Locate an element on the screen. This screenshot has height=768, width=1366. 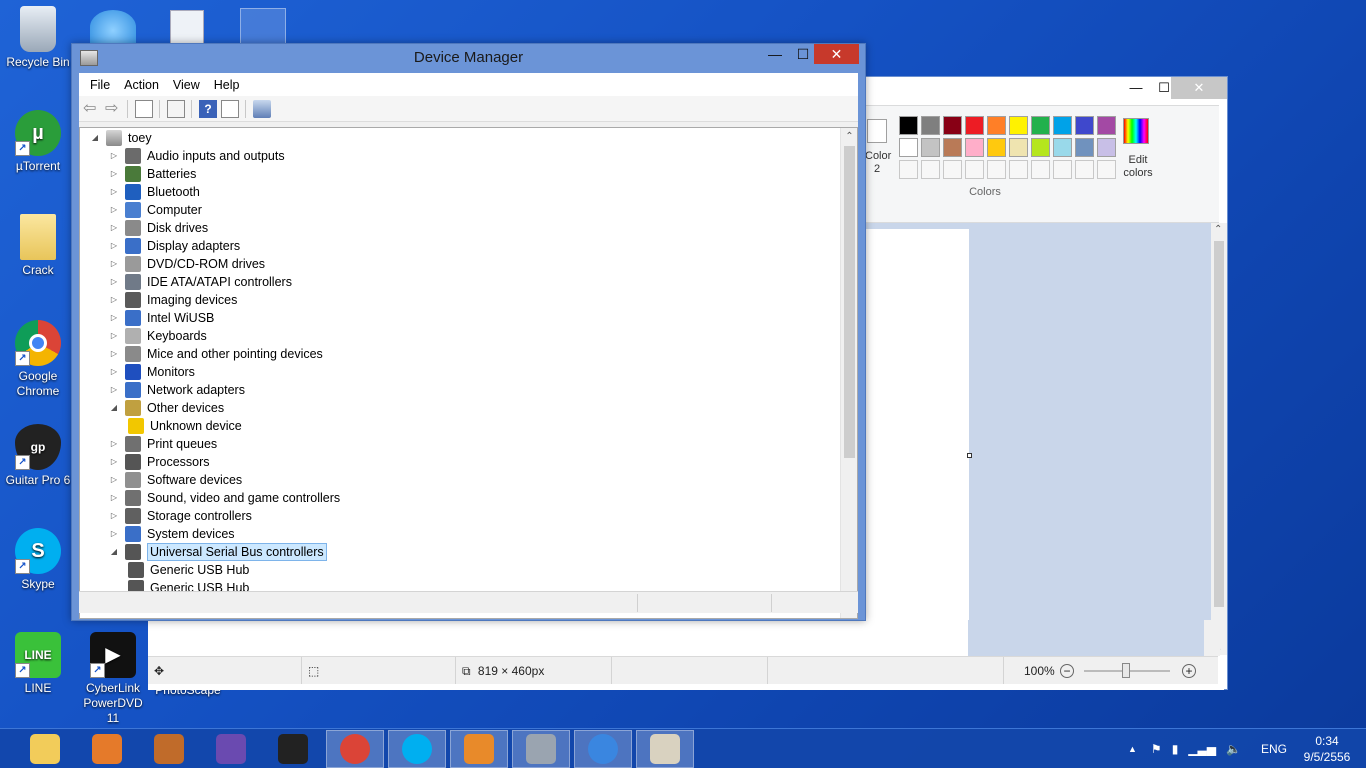
tree-child-item: Generic USB Hub is located at coordinates (188, 570).